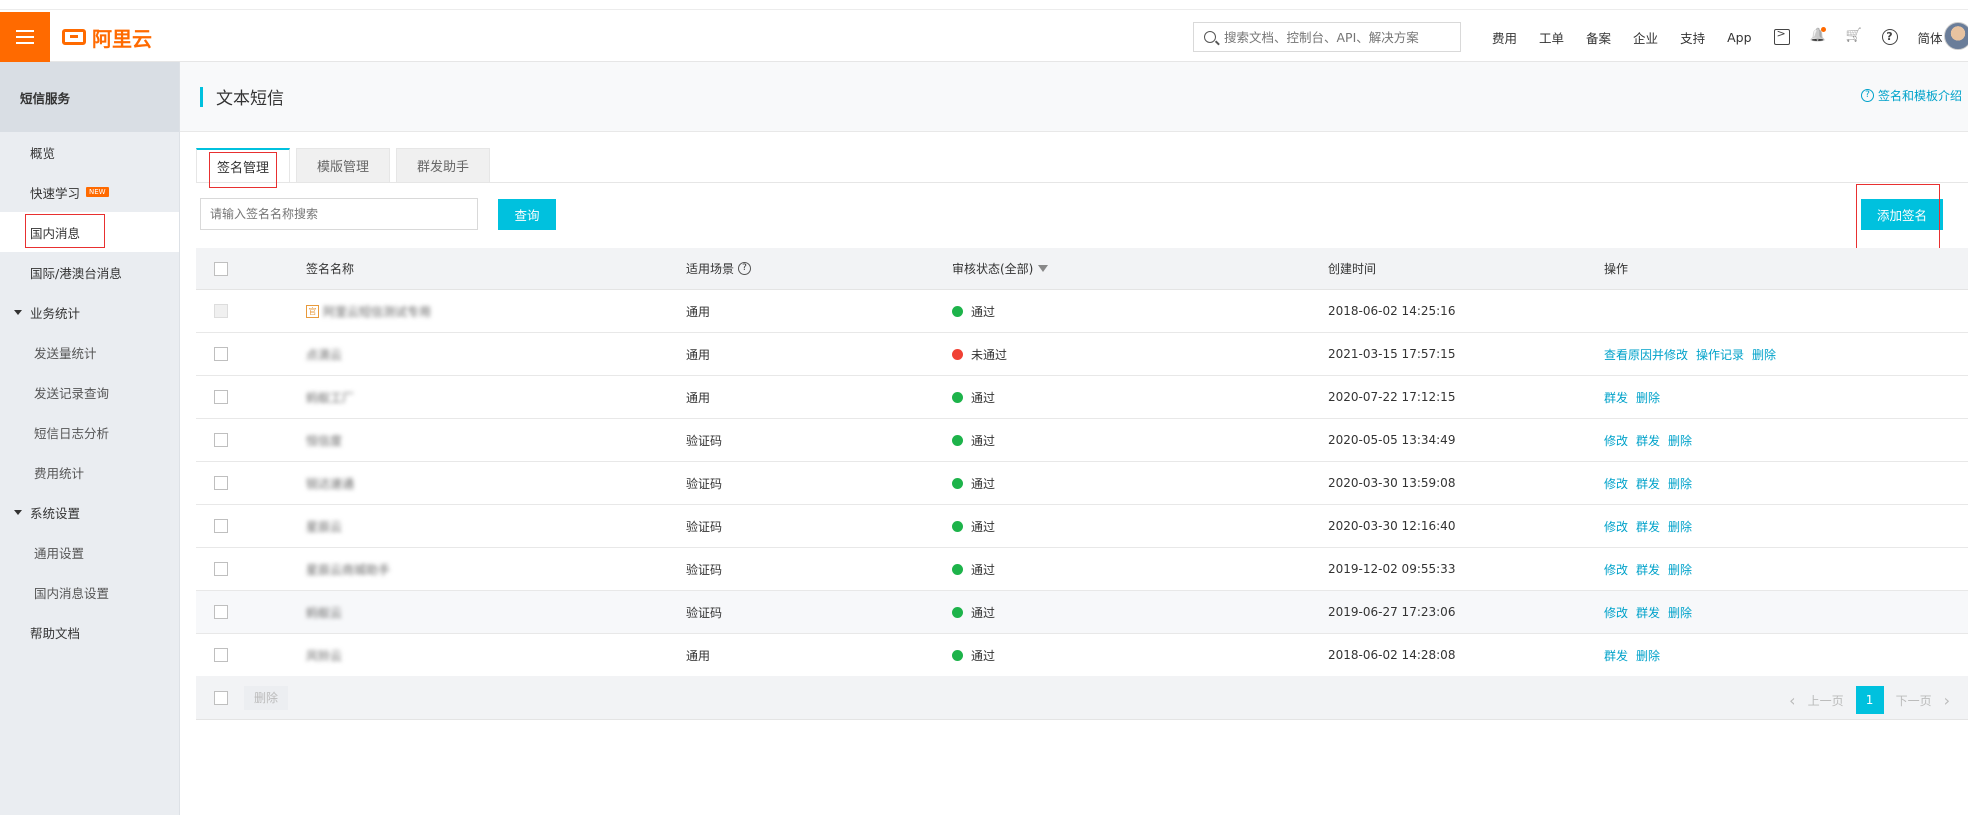 This screenshot has width=1968, height=815. I want to click on sidebar-item-general-settings: 通用设置, so click(89, 552).